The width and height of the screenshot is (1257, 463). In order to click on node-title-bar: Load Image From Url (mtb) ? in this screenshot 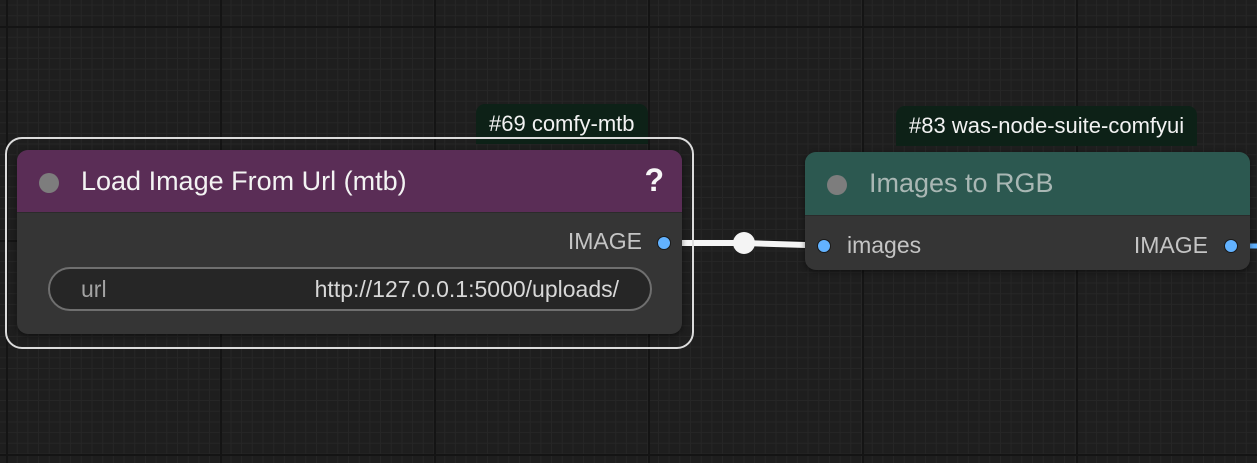, I will do `click(349, 181)`.